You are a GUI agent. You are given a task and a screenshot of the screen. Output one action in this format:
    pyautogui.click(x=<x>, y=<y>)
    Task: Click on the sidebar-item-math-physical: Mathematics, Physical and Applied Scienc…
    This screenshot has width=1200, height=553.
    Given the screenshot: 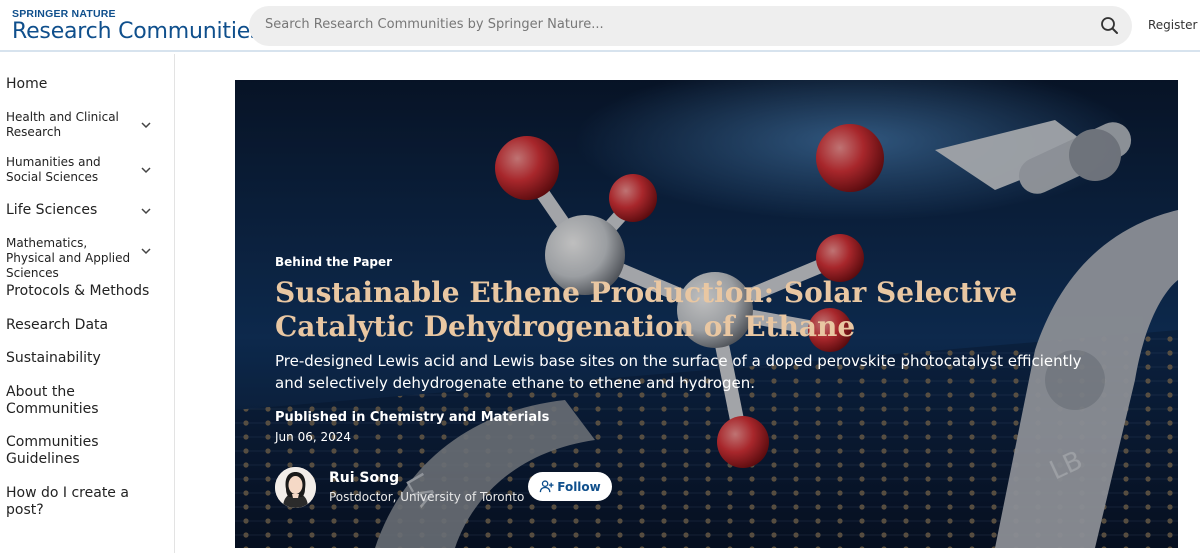 What is the action you would take?
    pyautogui.click(x=86, y=258)
    